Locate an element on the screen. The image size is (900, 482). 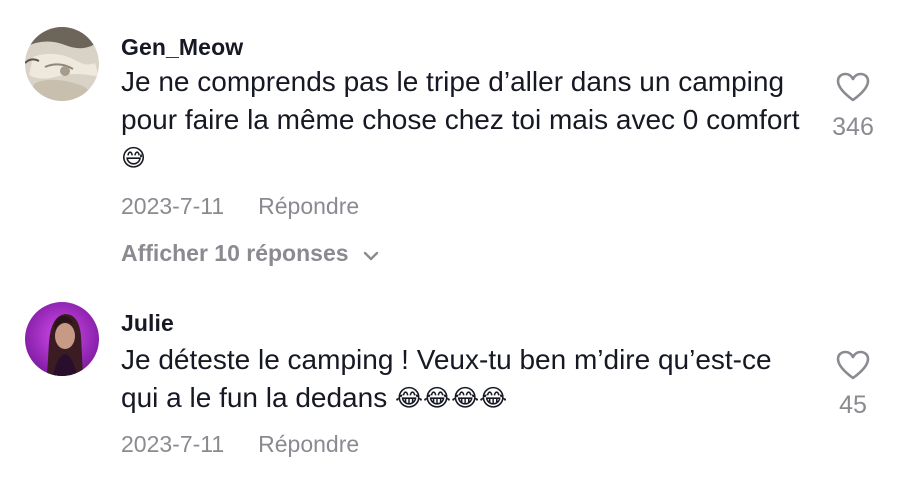
like-count: 346 is located at coordinates (853, 127).